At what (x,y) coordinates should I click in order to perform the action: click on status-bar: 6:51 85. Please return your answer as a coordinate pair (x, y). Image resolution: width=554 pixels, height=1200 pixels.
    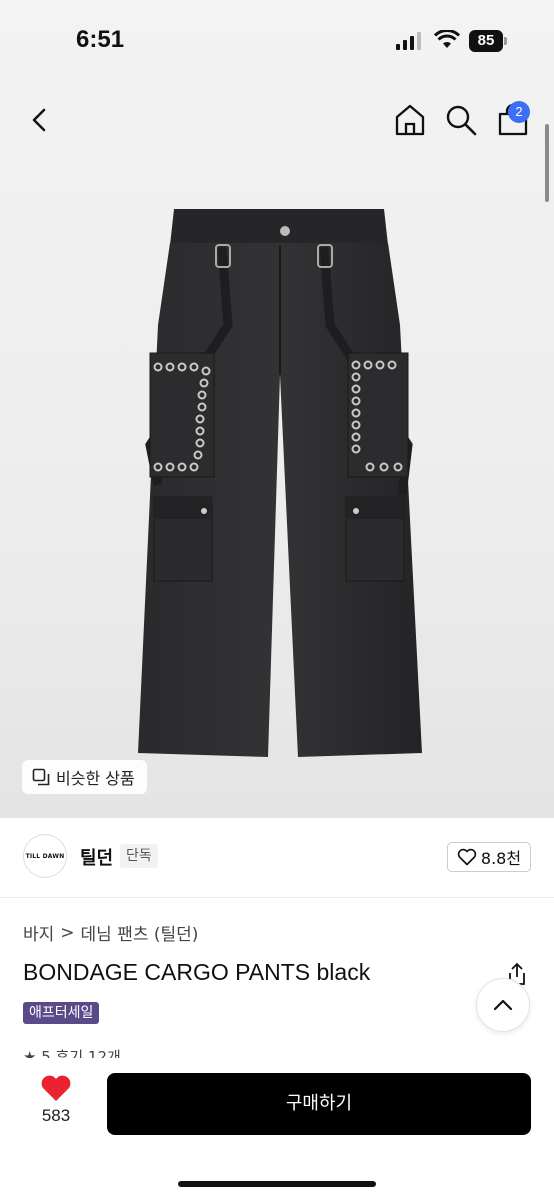
    Looking at the image, I should click on (277, 40).